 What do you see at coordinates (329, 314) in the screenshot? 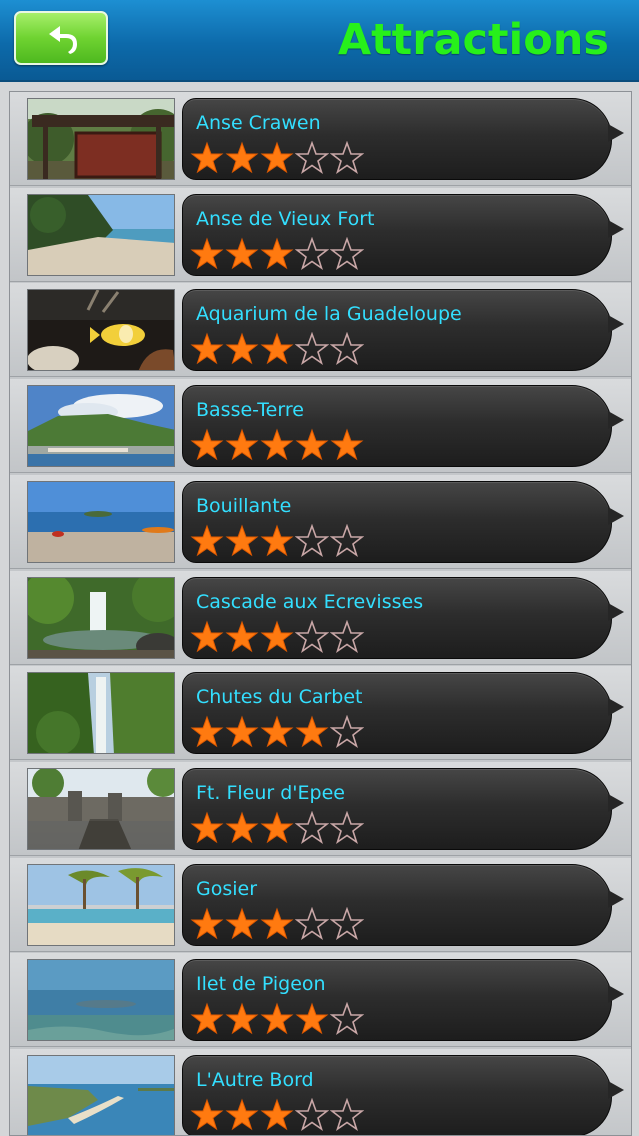
I see `attraction-name: Aquarium de la Guadeloupe` at bounding box center [329, 314].